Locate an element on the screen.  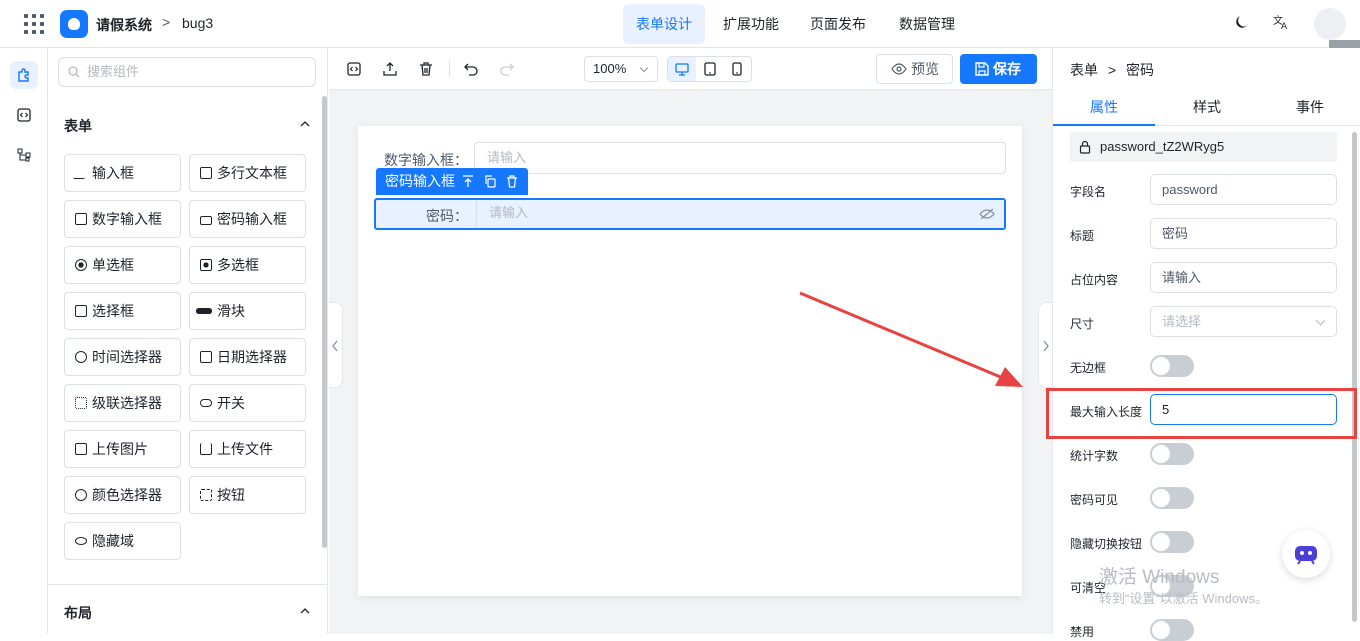
prop-label-hide-toggle: 隐藏切换按钮 is located at coordinates (1106, 544).